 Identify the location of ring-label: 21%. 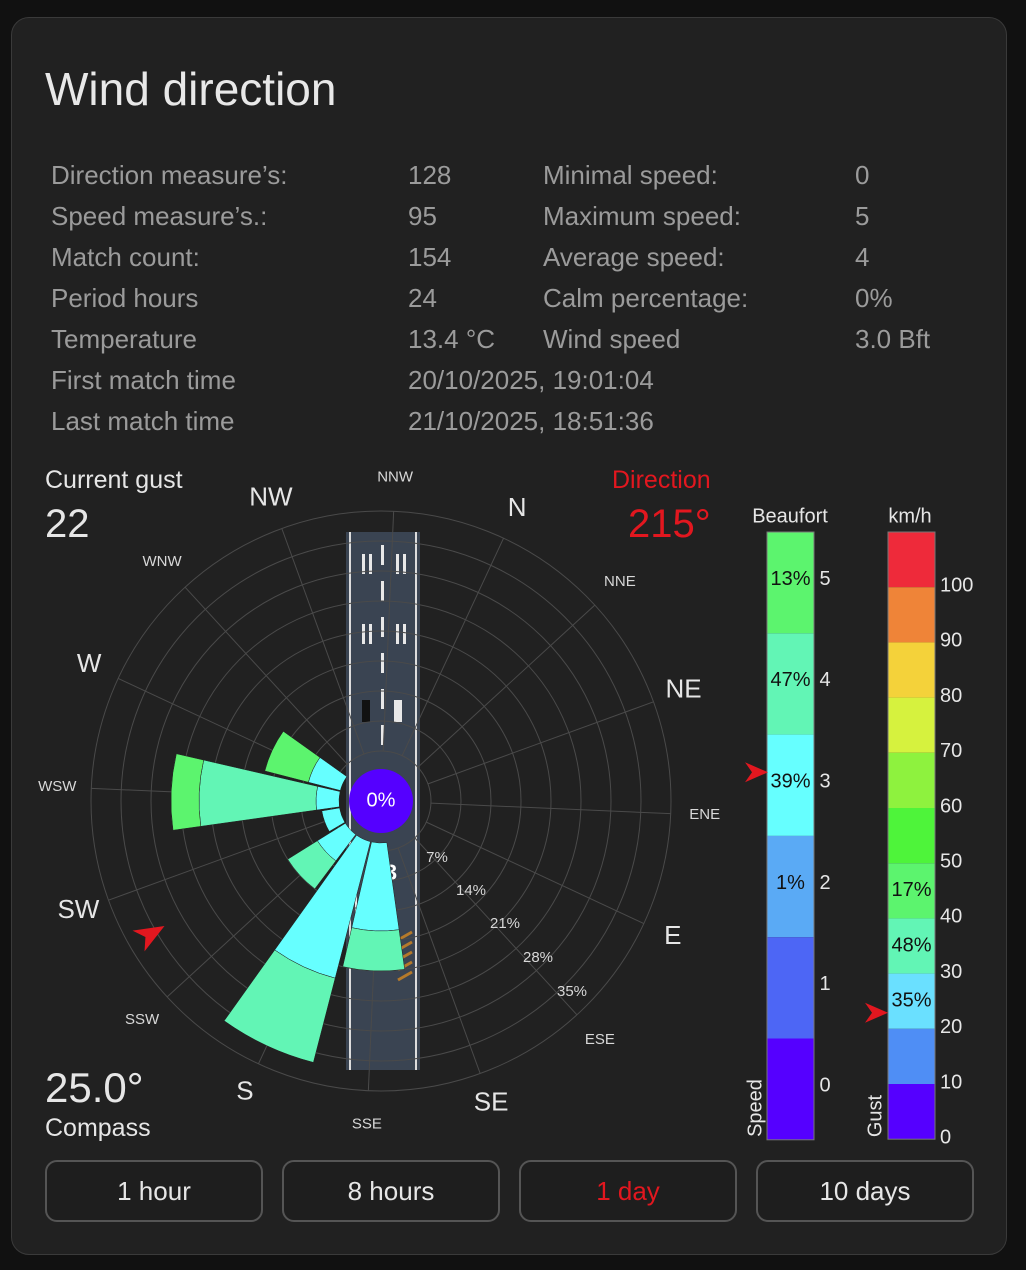
(505, 923).